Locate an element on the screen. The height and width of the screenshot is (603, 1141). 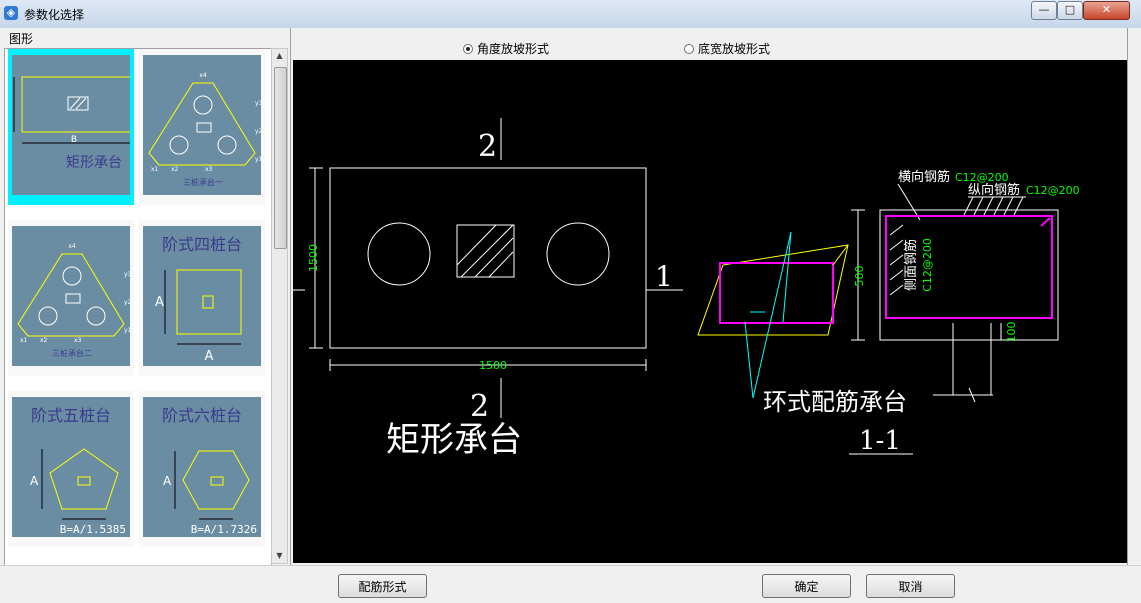
scroll-up-icon: ▲ is located at coordinates (279, 56).